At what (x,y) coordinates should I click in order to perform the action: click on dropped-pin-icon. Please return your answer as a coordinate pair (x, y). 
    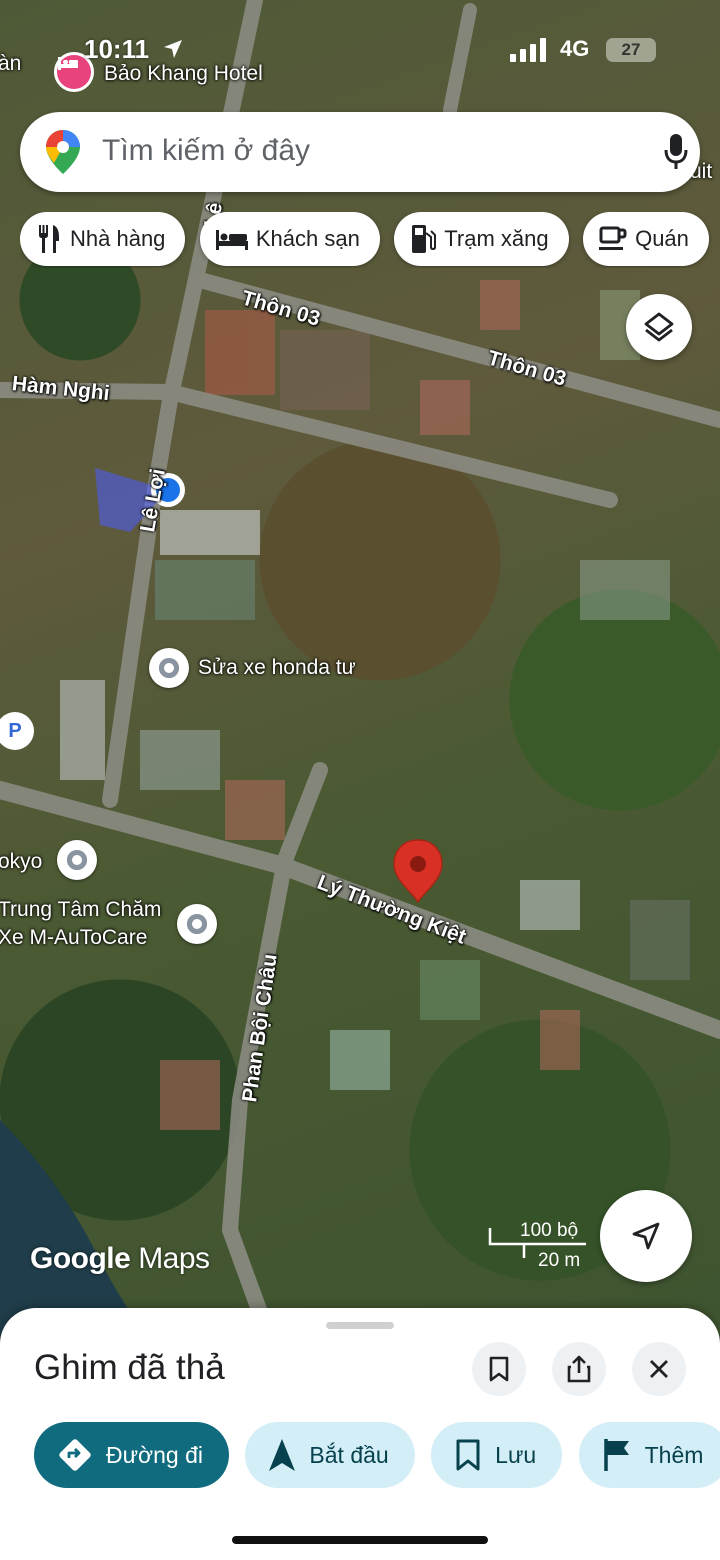
    Looking at the image, I should click on (418, 871).